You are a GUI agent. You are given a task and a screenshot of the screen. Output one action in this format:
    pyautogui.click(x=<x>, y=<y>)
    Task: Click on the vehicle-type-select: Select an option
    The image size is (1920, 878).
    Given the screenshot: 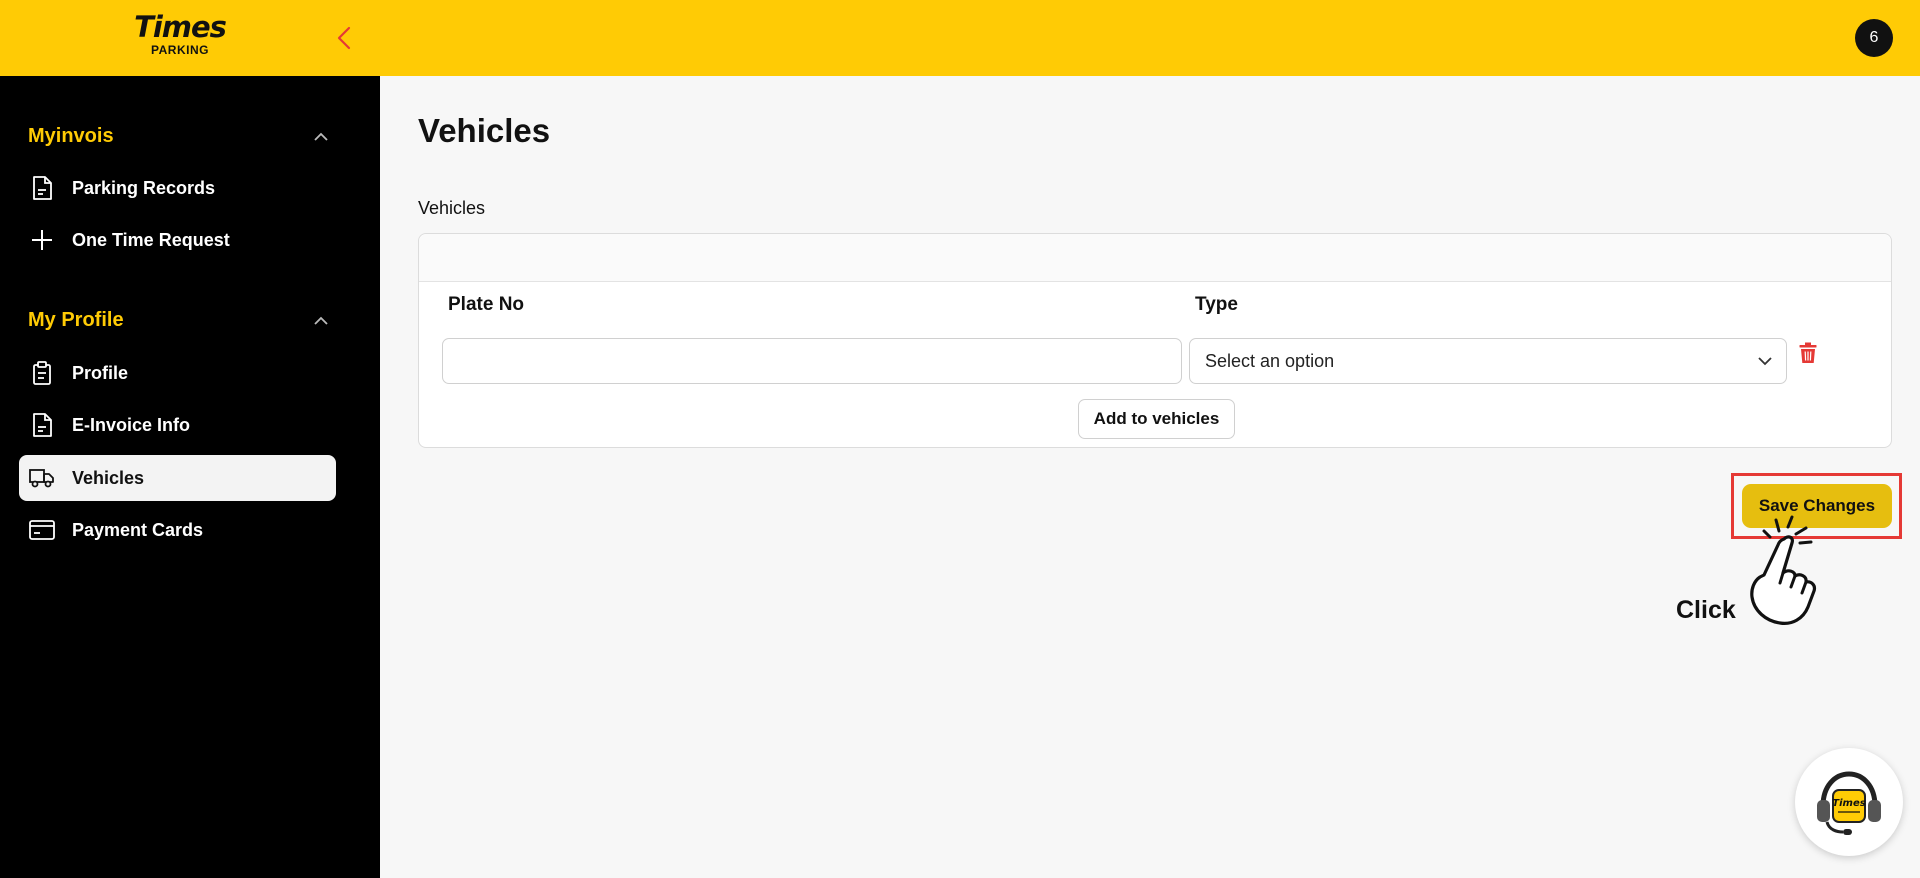 What is the action you would take?
    pyautogui.click(x=1488, y=361)
    